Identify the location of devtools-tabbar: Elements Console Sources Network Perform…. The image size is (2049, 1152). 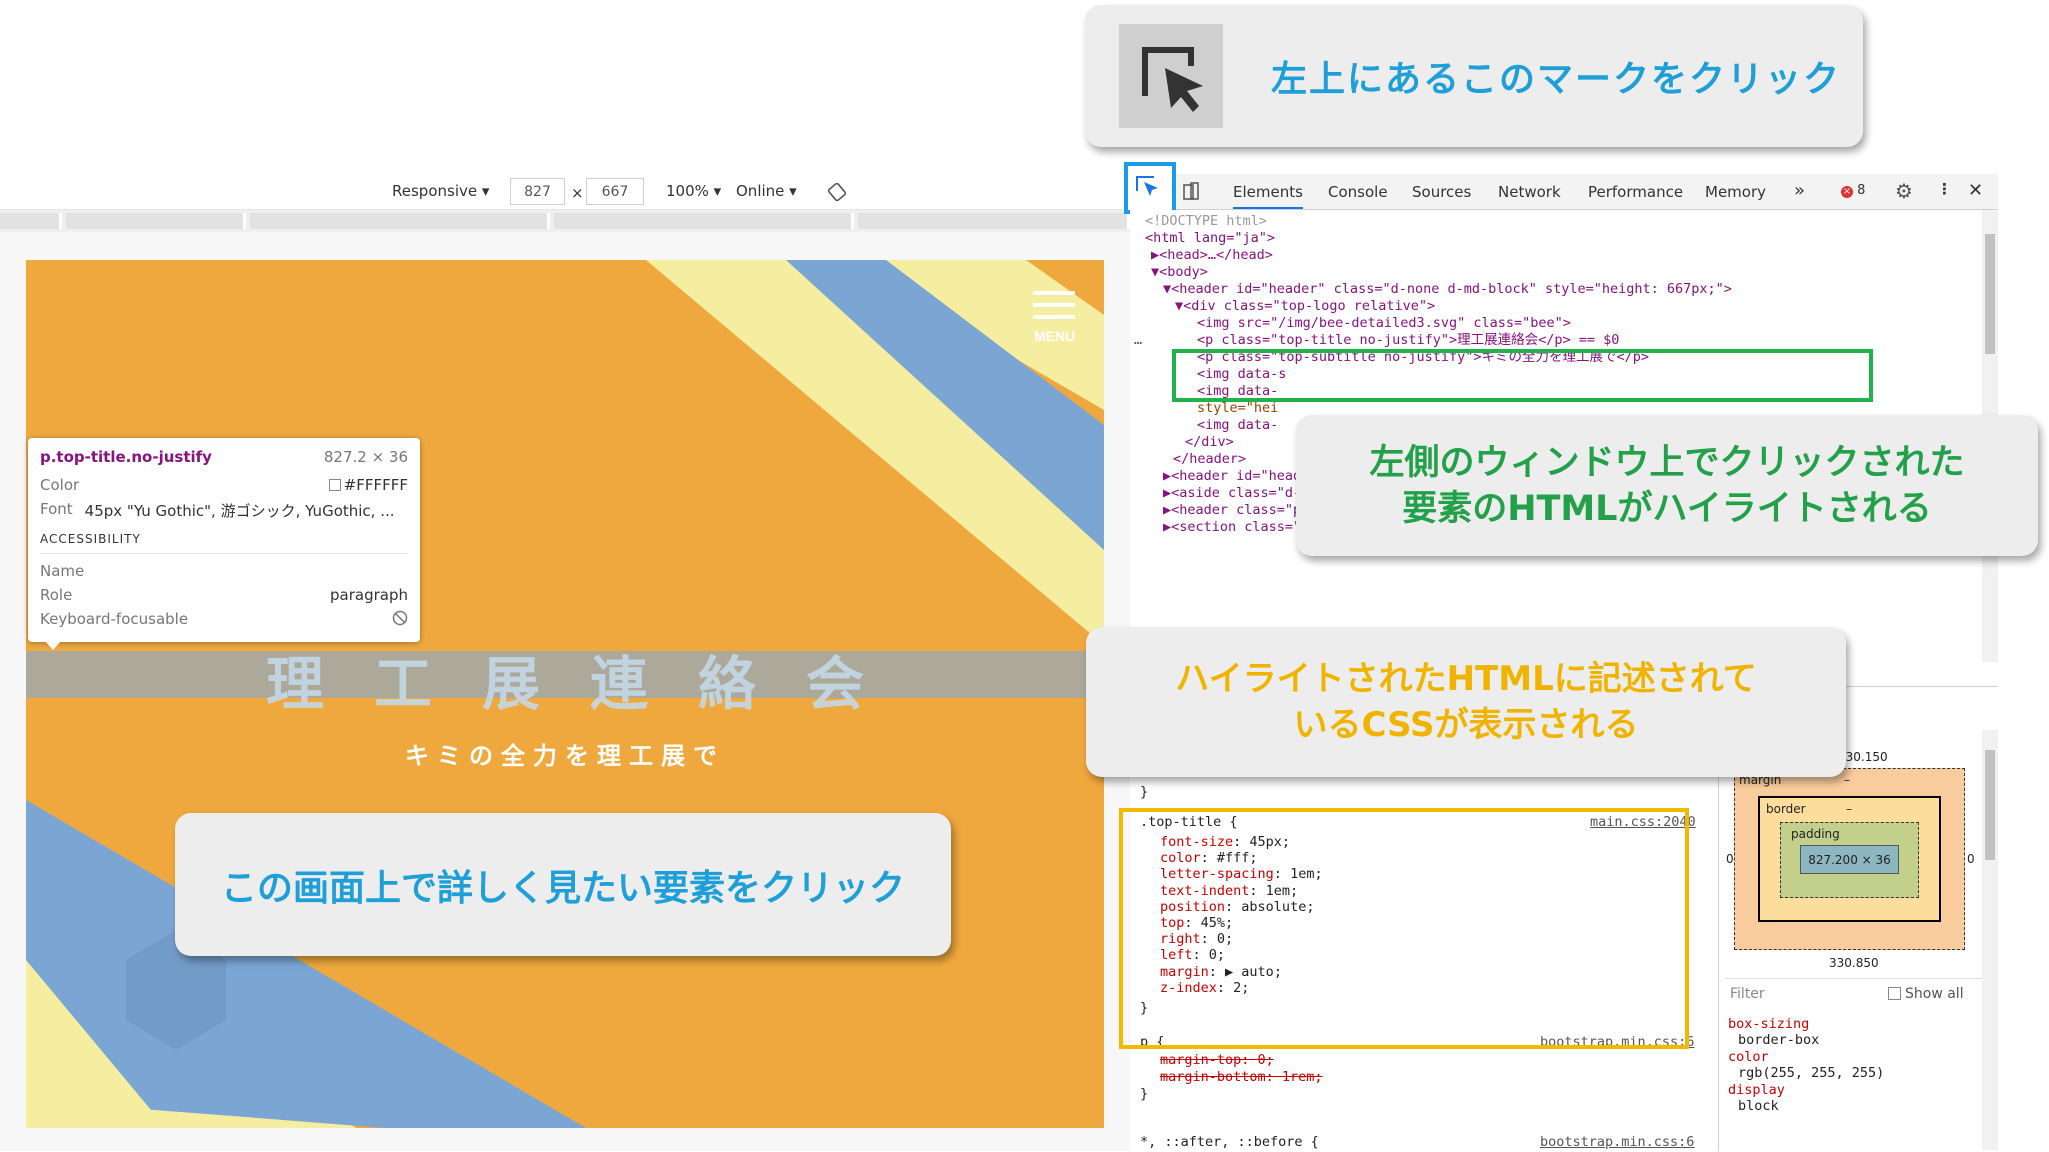
(1564, 192).